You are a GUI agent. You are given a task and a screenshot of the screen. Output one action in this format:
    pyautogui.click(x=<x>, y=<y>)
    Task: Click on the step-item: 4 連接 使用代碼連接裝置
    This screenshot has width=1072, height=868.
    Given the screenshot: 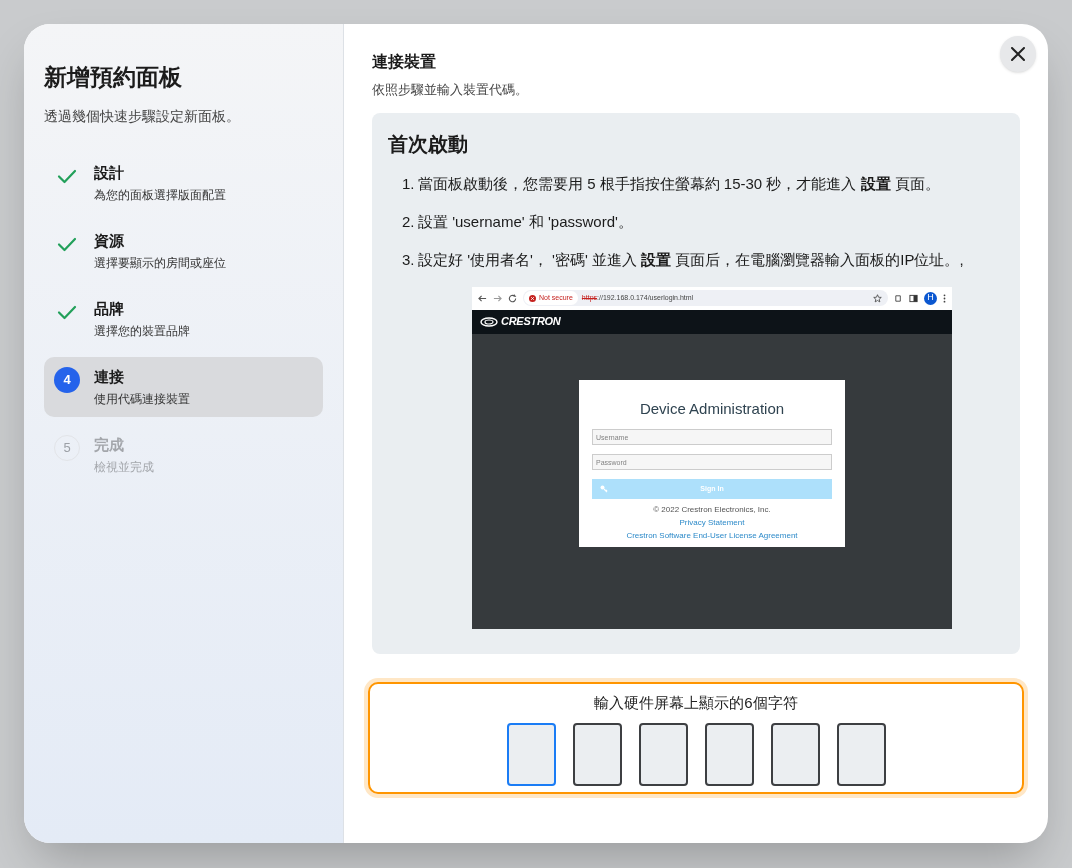 What is the action you would take?
    pyautogui.click(x=183, y=387)
    